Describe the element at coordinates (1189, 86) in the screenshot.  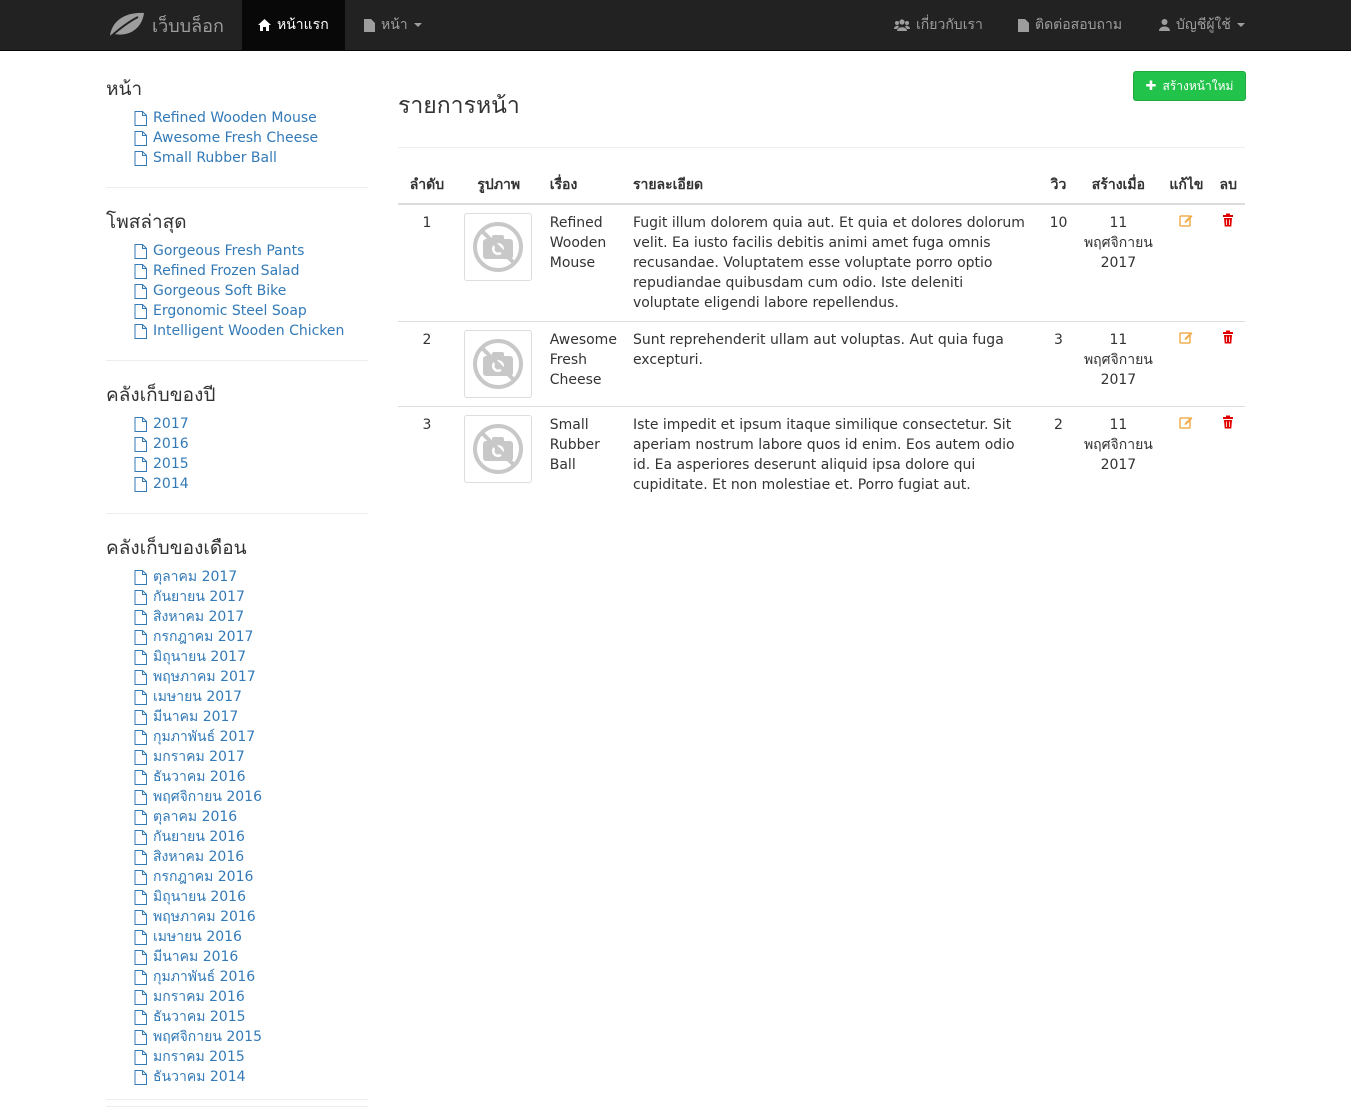
I see `create-page-button: ✚ สร้างหน้าใหม่` at that location.